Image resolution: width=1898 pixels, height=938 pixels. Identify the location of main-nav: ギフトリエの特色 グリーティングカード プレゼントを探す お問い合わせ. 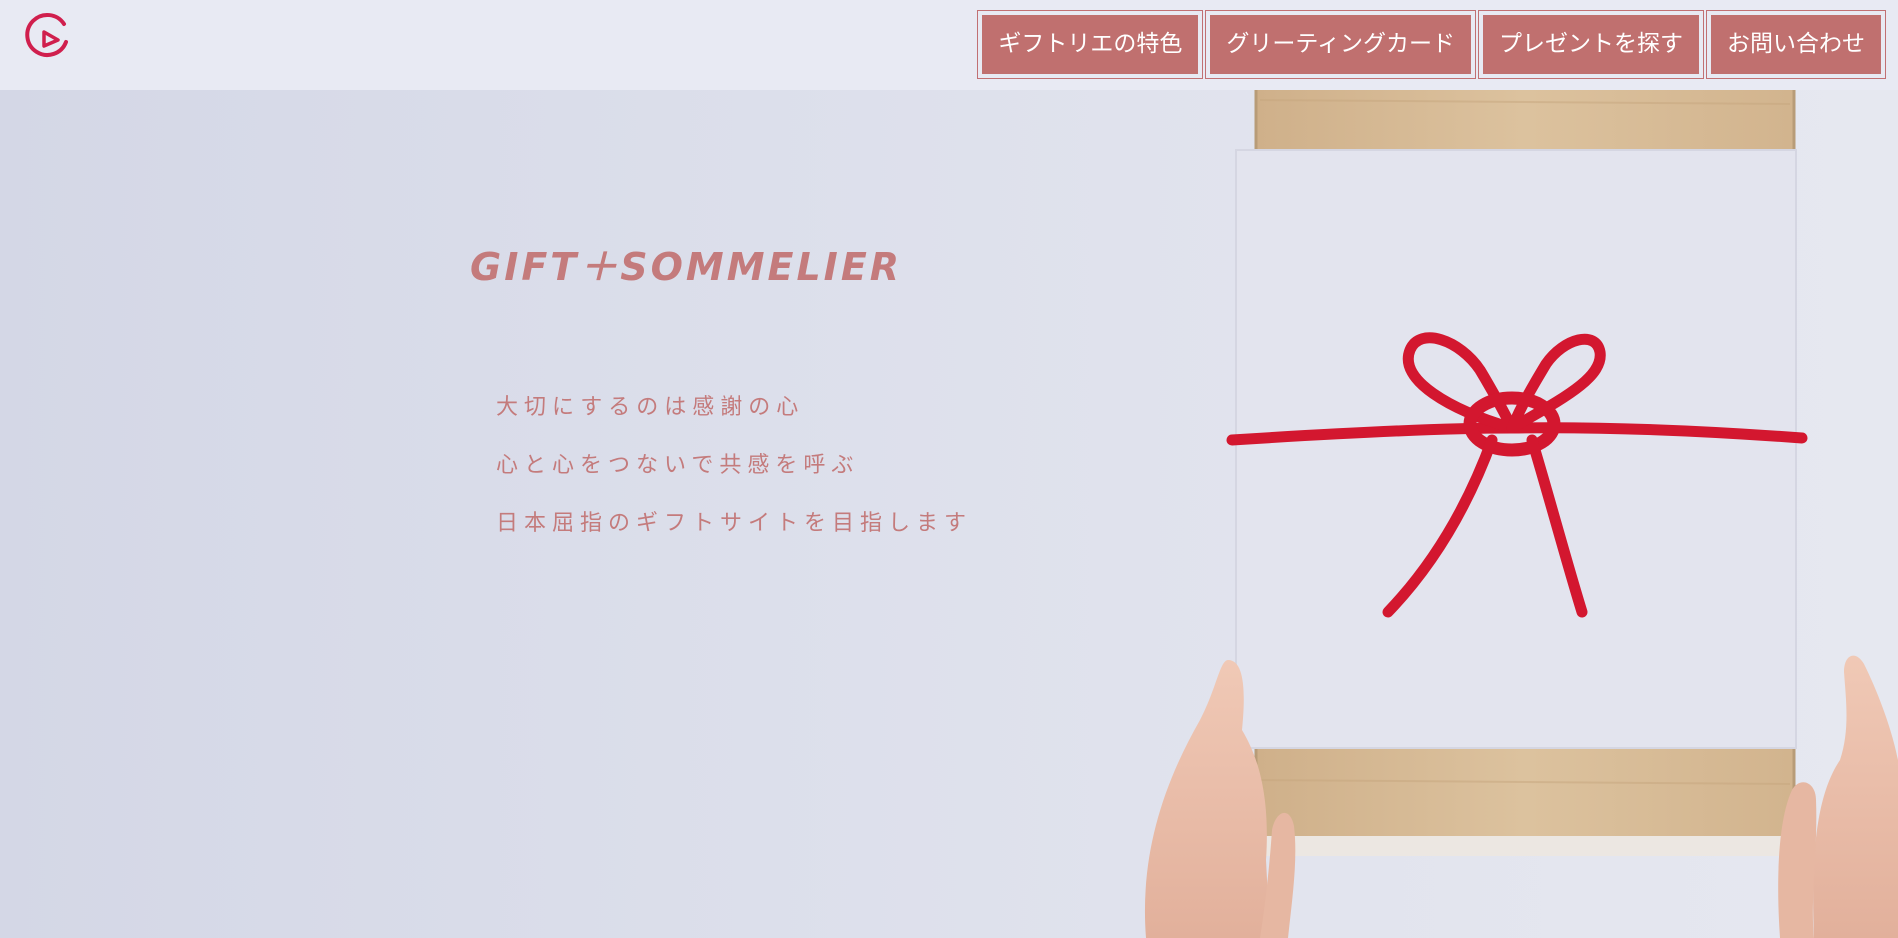
(1430, 44).